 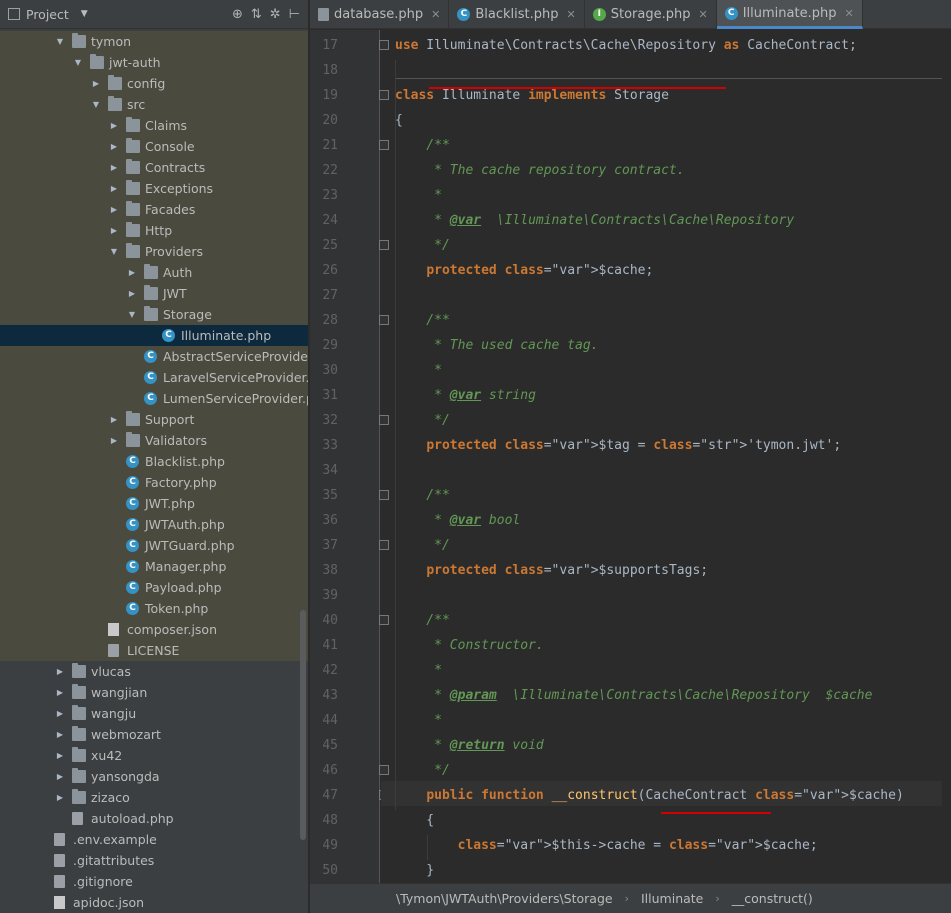 I want to click on breadcrumb-namespace: \Tymon\JWTAuth\Providers\Storage, so click(x=504, y=898).